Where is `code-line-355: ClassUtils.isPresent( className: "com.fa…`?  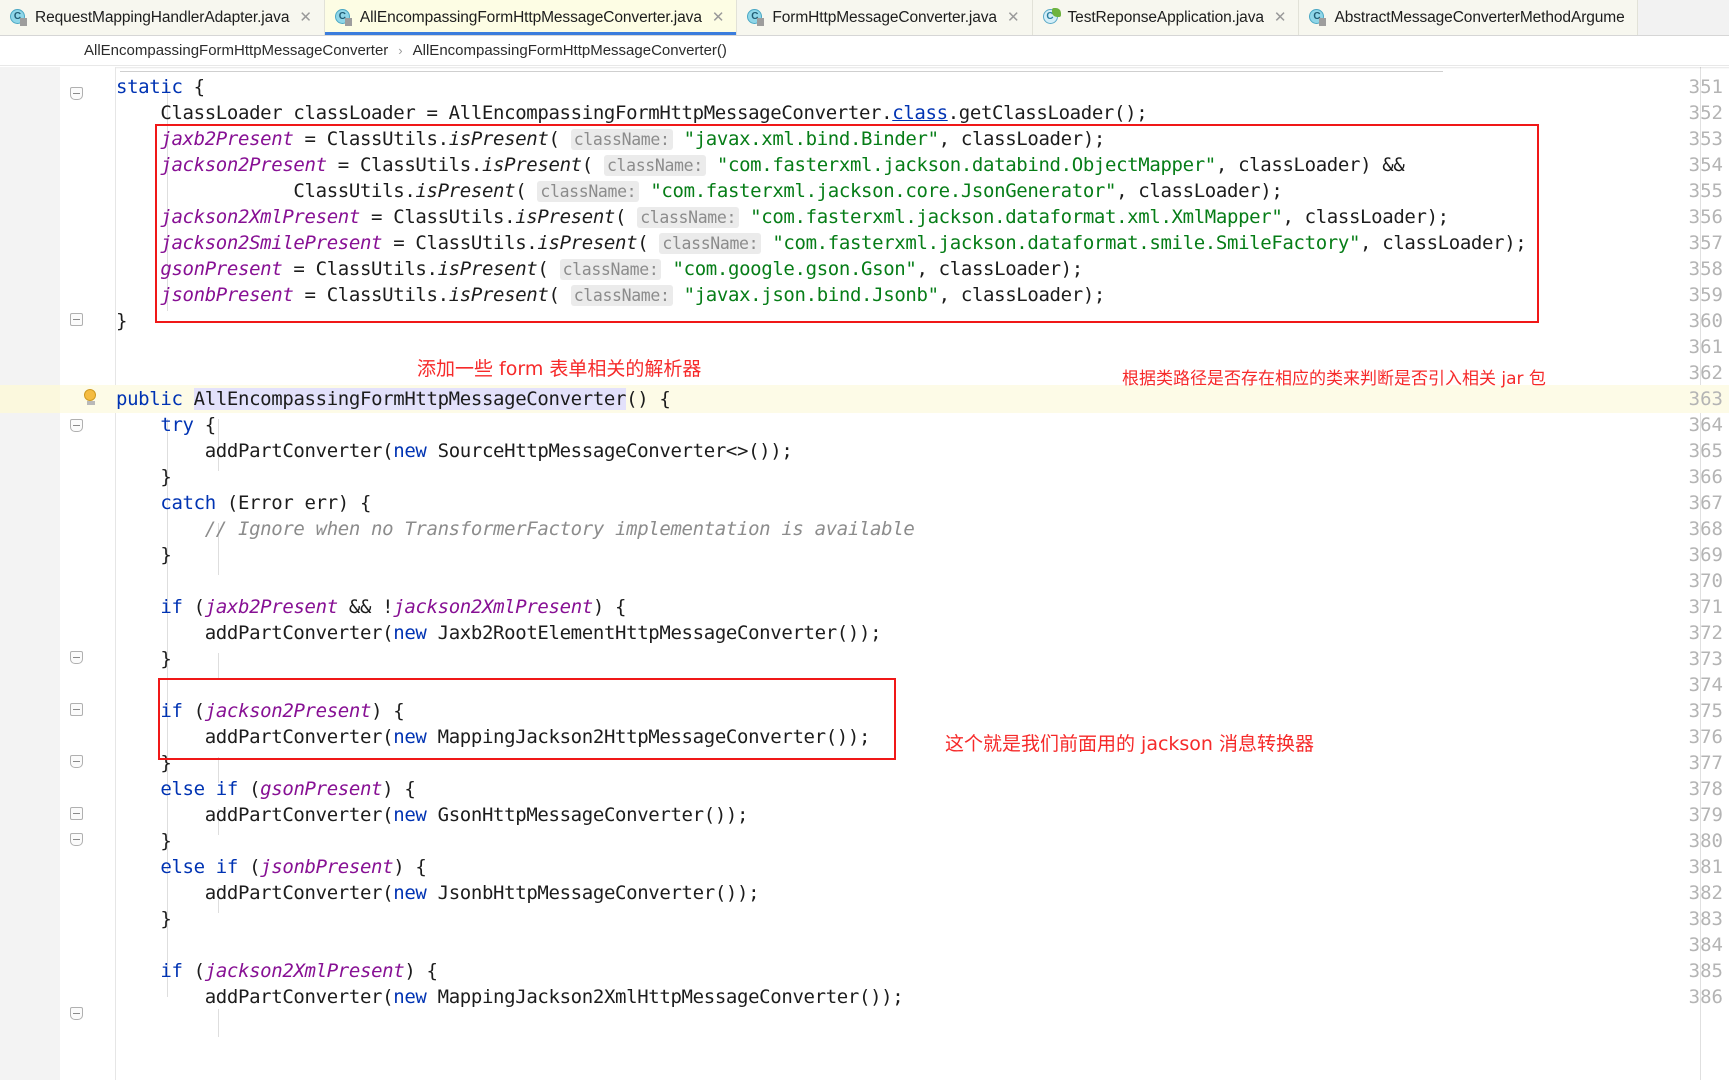 code-line-355: ClassUtils.isPresent( className: "com.fa… is located at coordinates (699, 191).